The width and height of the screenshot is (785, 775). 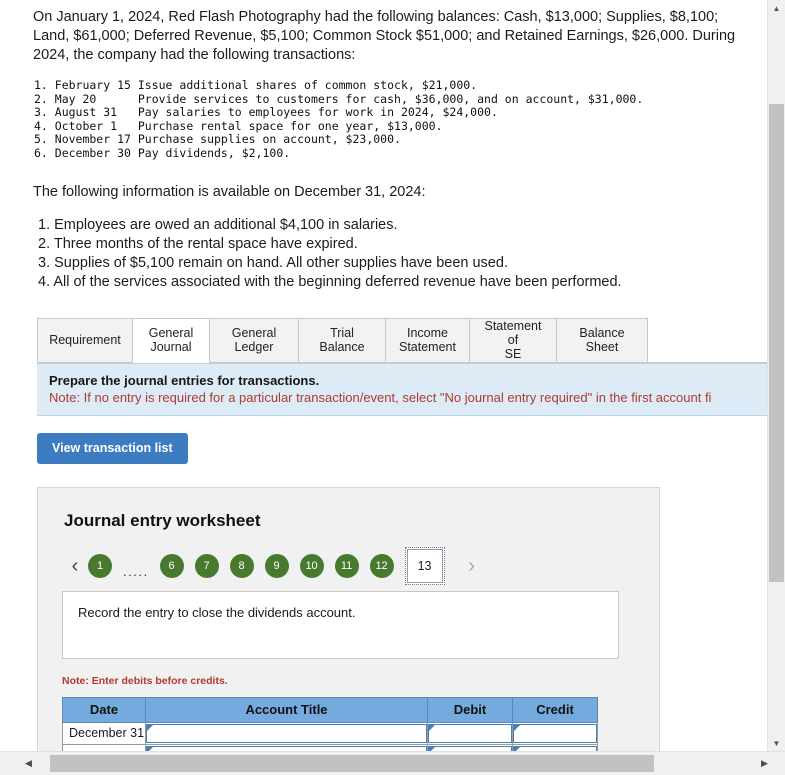 I want to click on tab-trial-balance: Trial Balance, so click(x=342, y=340).